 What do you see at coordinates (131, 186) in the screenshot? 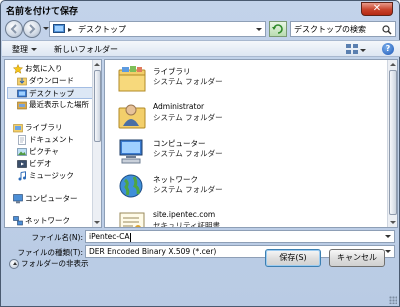
I see `network-globe-icon` at bounding box center [131, 186].